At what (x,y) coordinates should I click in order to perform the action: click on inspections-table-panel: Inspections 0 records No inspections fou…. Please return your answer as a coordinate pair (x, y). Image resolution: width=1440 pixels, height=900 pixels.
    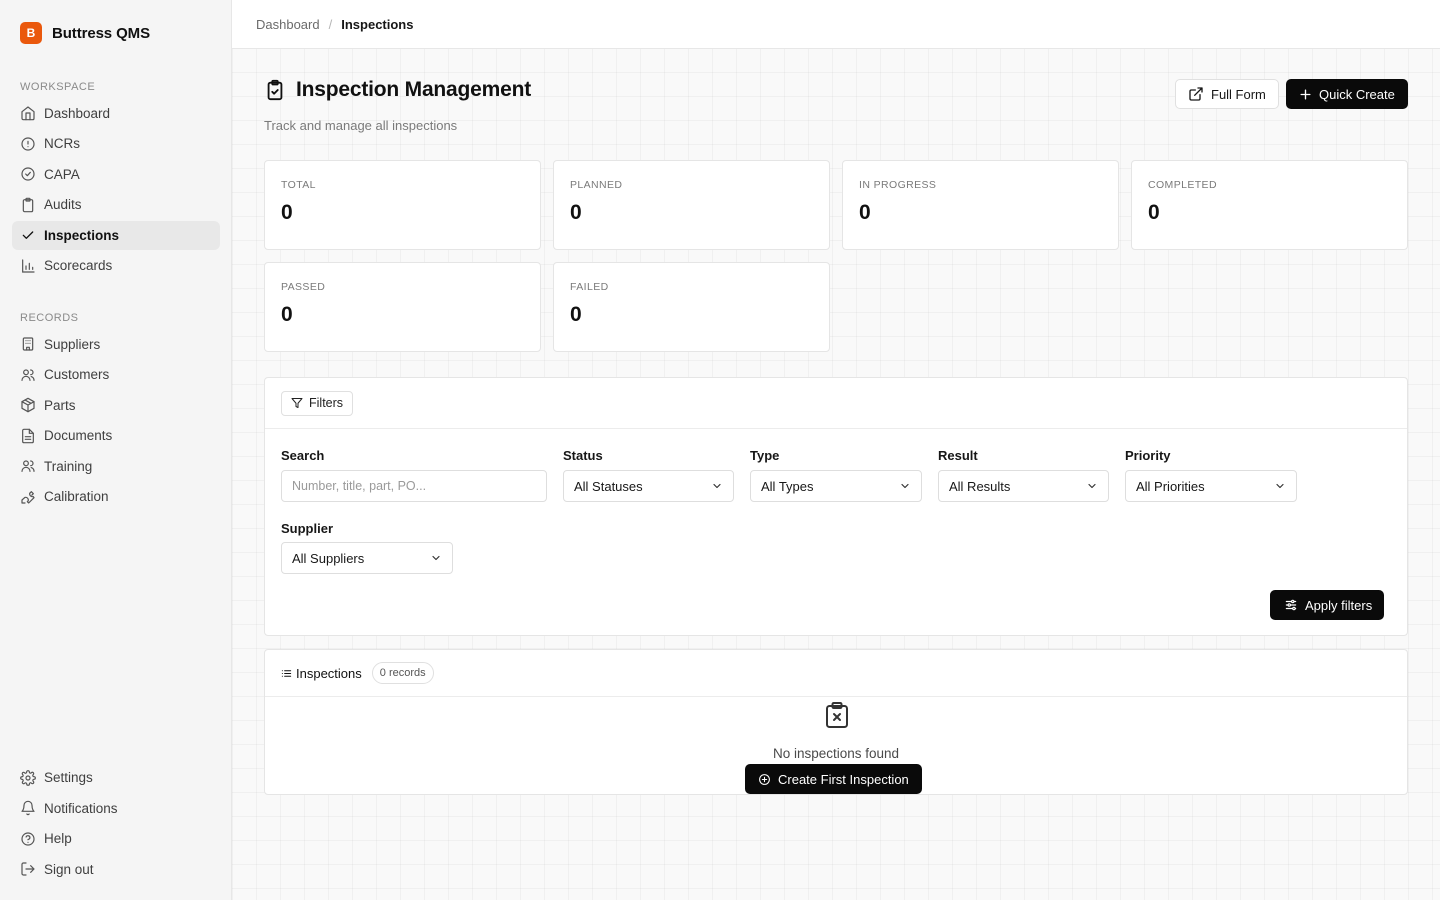
    Looking at the image, I should click on (836, 722).